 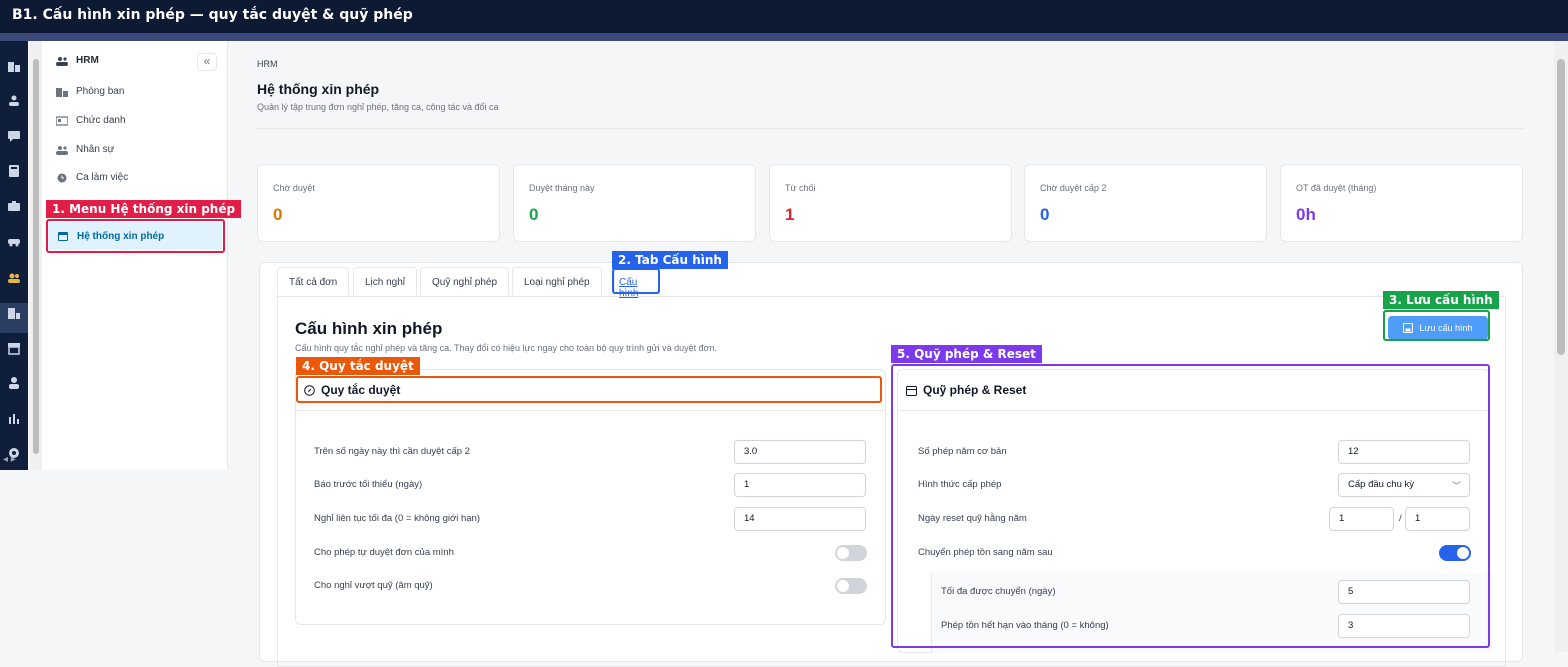 I want to click on rail-scroll-thumb, so click(x=36, y=256).